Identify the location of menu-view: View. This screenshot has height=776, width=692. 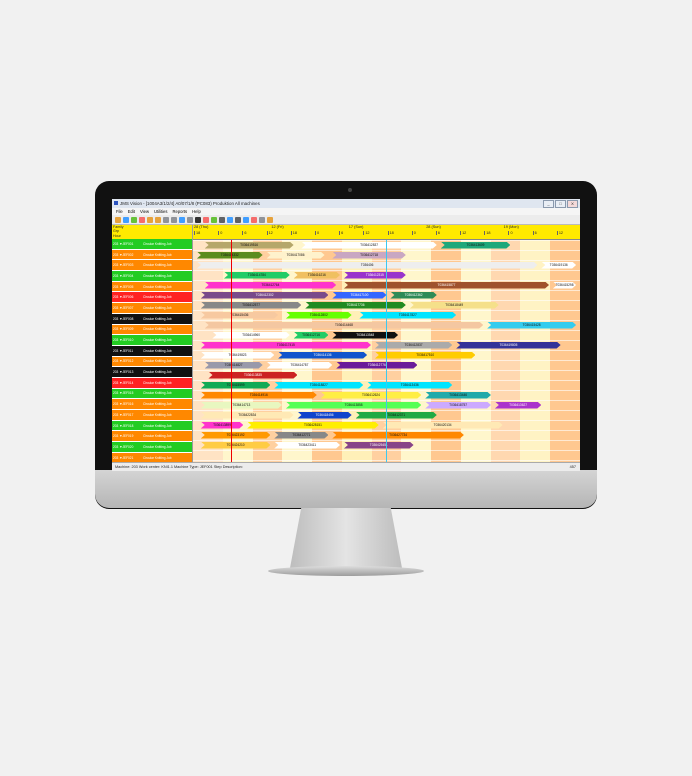
(144, 211).